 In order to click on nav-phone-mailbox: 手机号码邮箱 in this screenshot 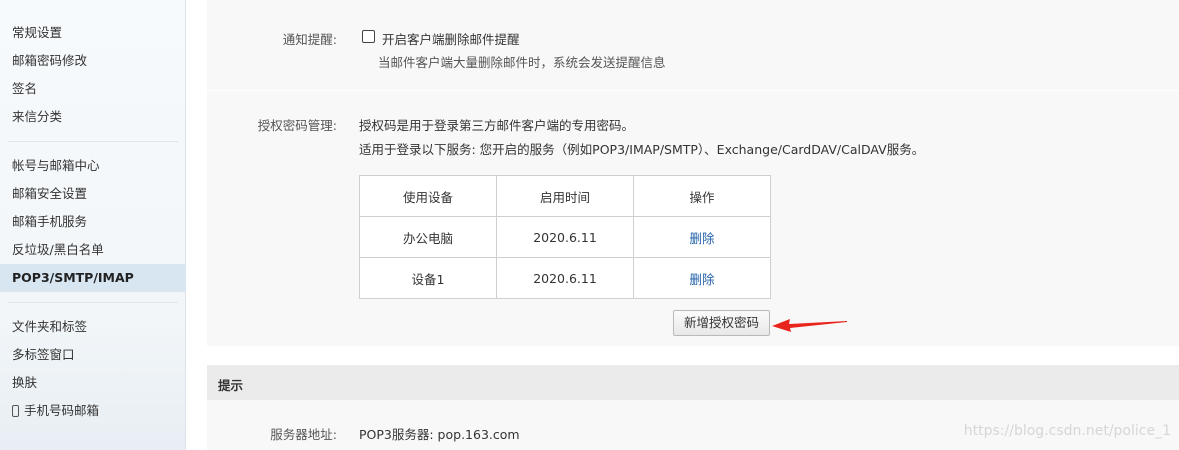, I will do `click(93, 411)`.